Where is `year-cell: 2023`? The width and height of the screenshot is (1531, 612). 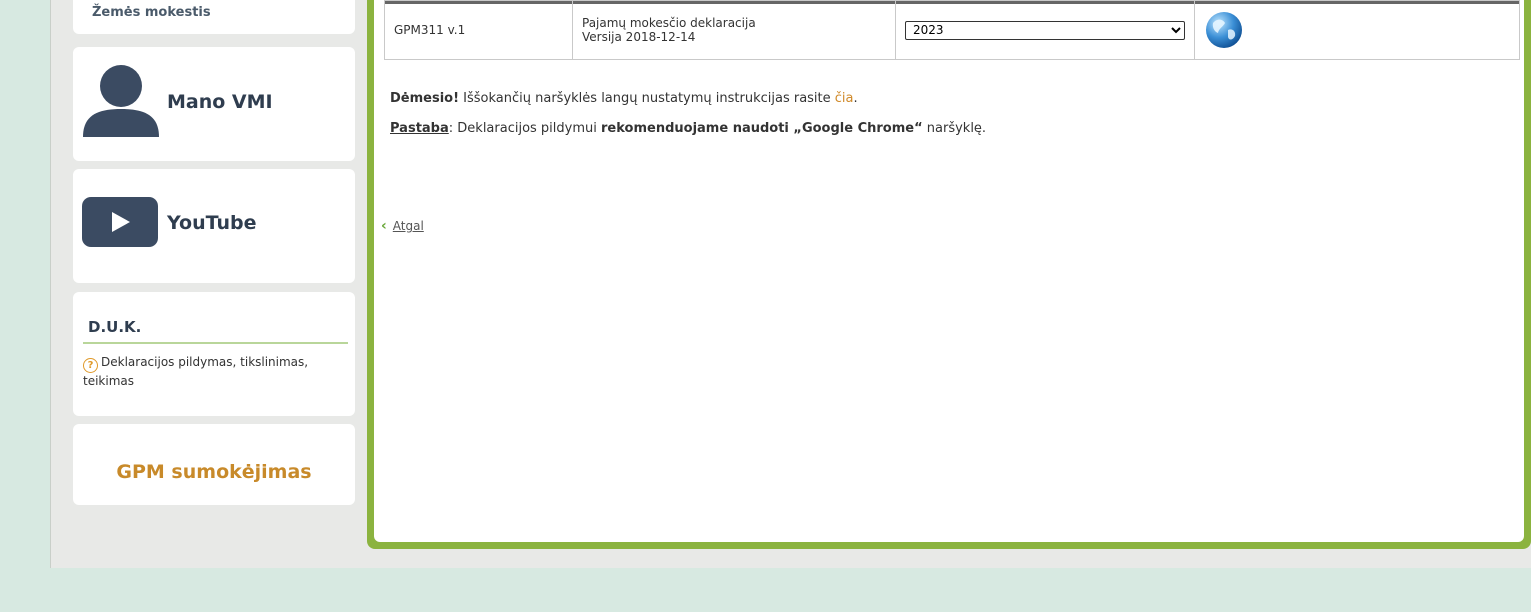
year-cell: 2023 is located at coordinates (1045, 30).